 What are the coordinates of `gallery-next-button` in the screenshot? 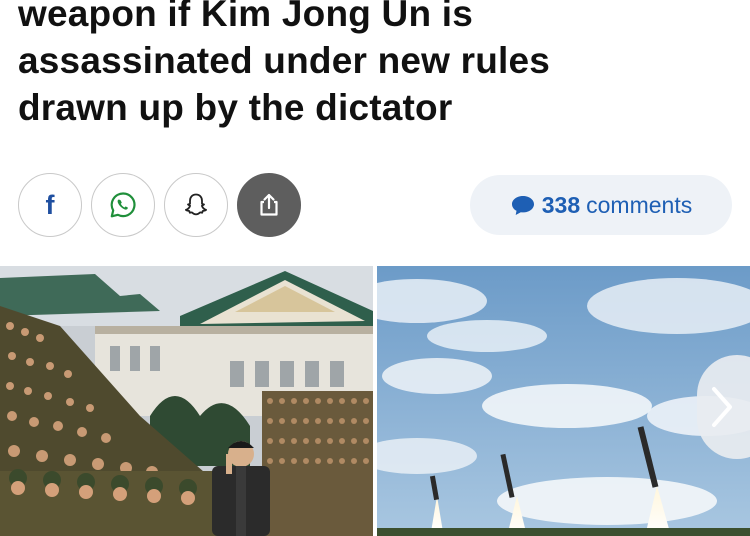 It's located at (723, 407).